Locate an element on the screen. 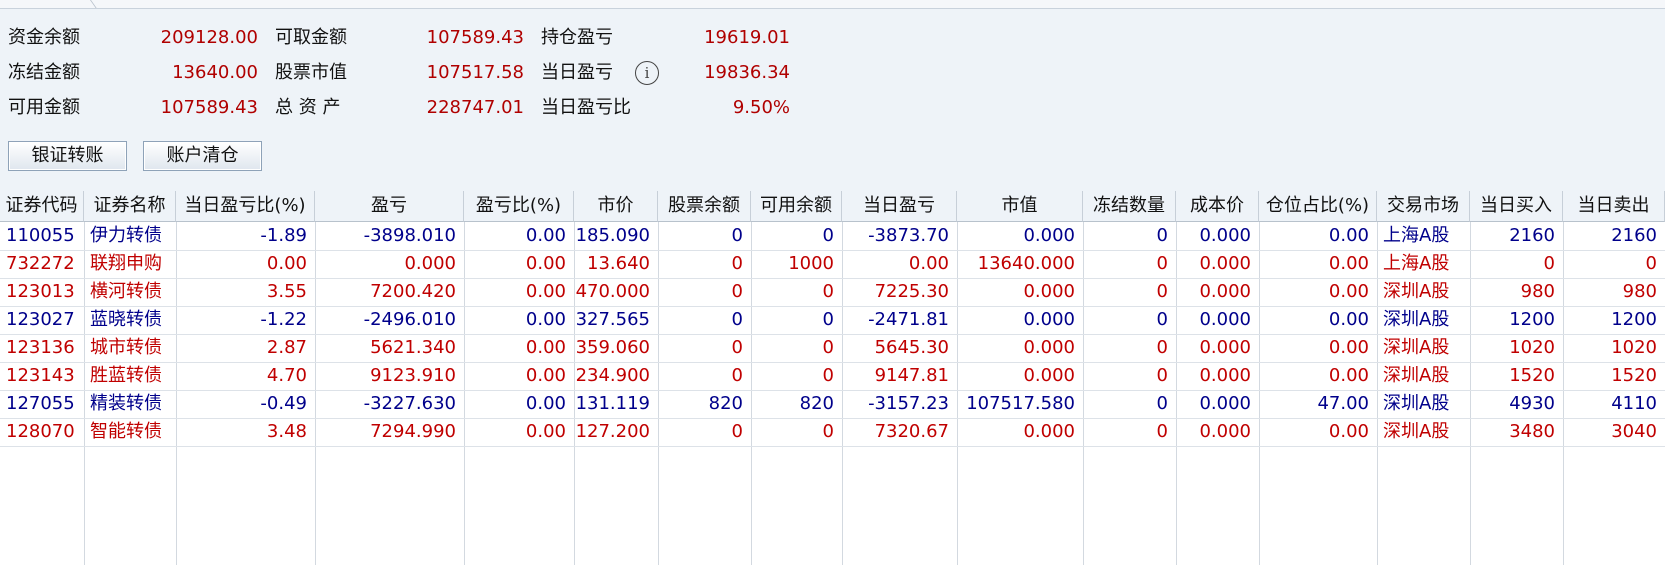 This screenshot has height=565, width=1665. cell-name: 横河转债 is located at coordinates (126, 291).